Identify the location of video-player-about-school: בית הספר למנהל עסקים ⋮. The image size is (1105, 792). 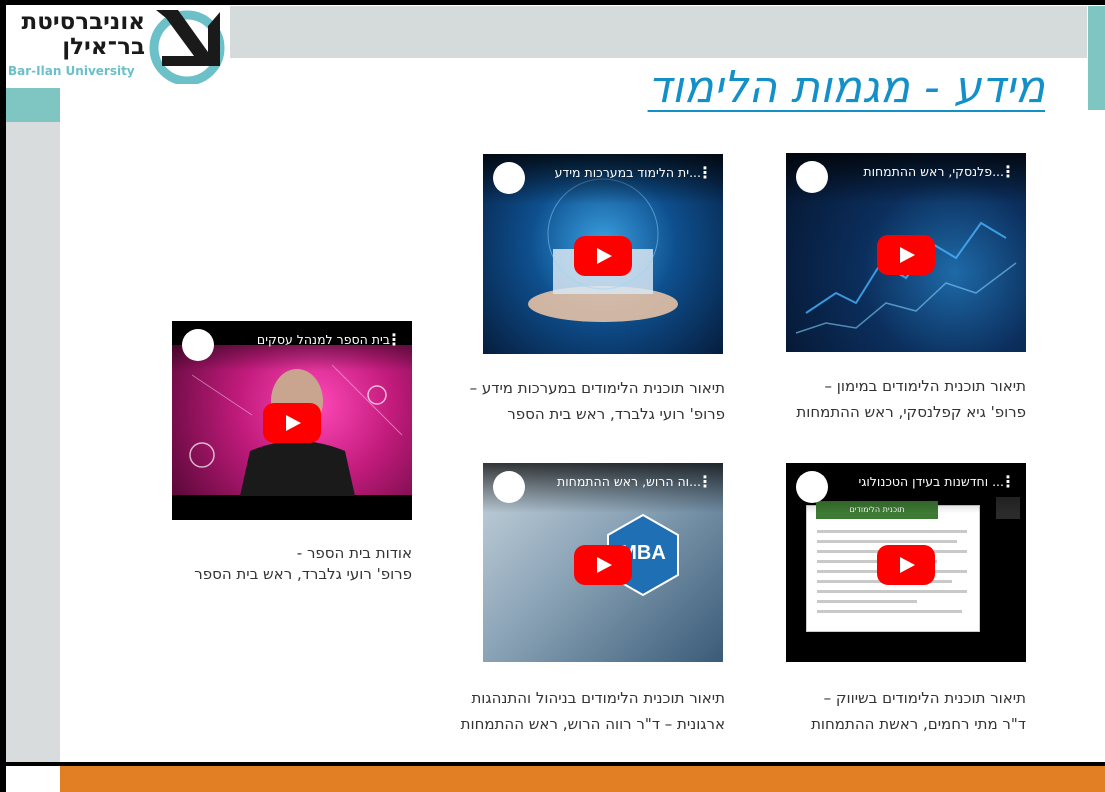
(292, 420).